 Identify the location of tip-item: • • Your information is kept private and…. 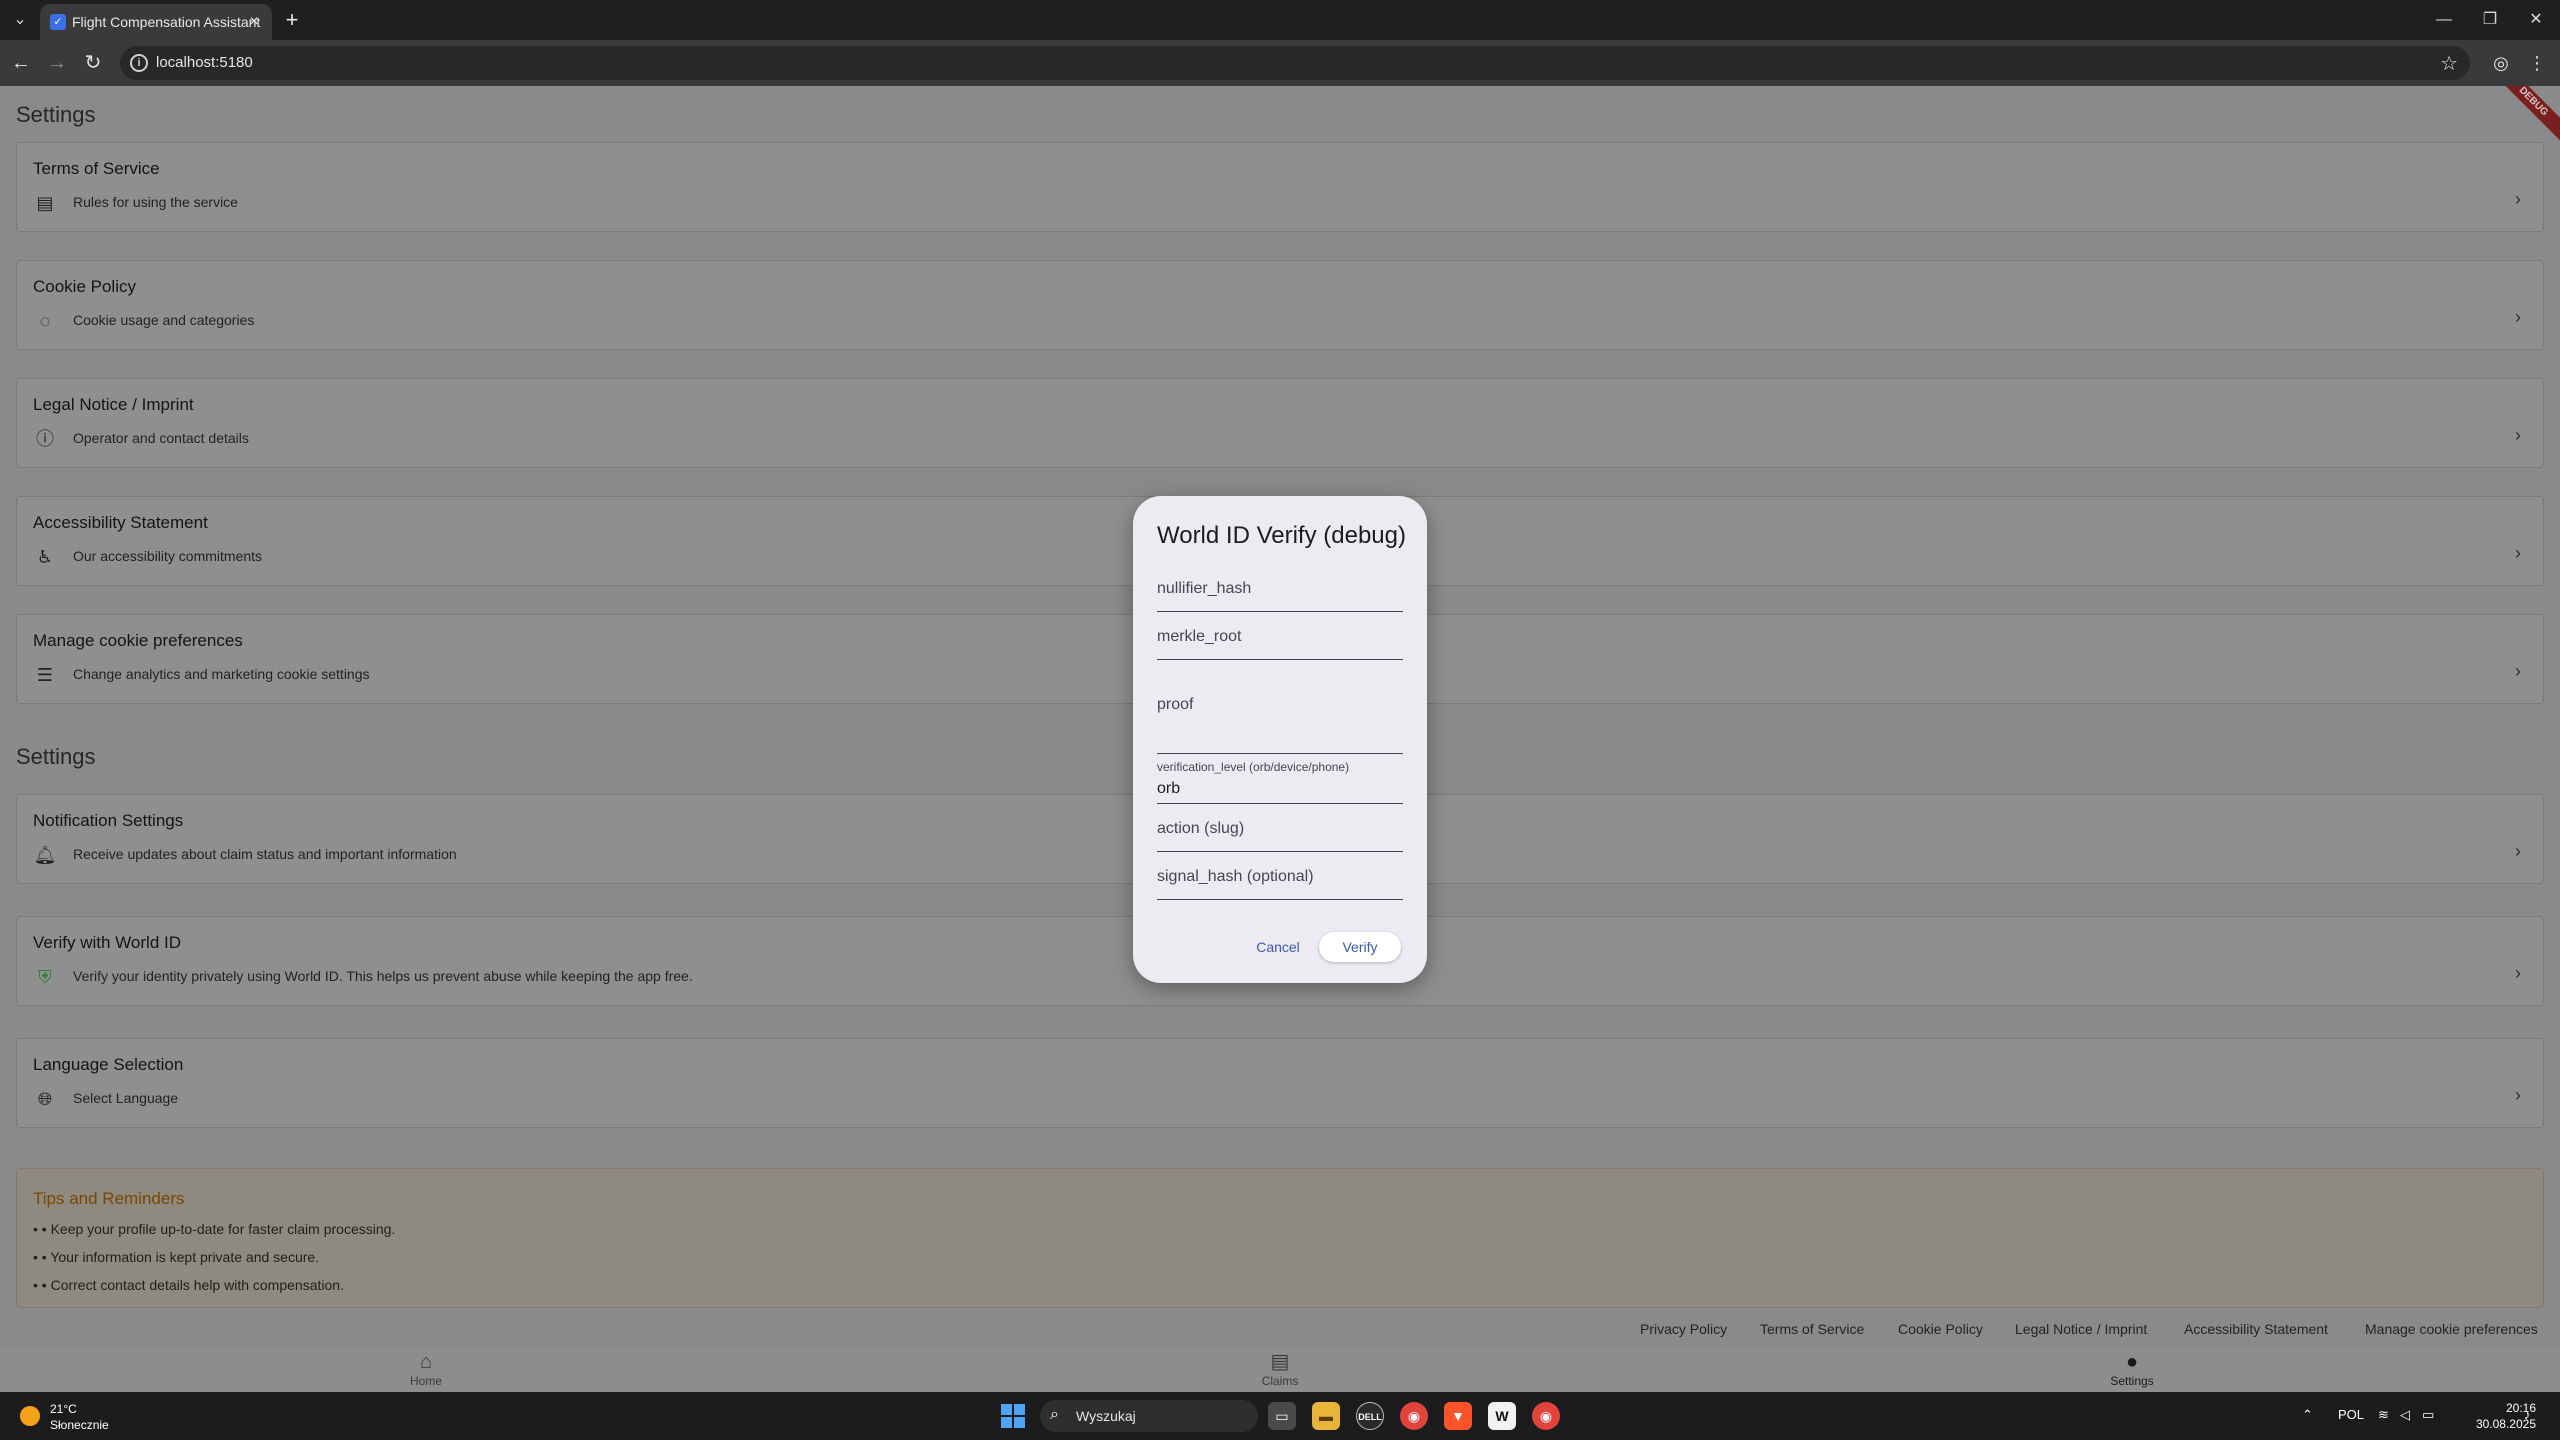
(176, 1257).